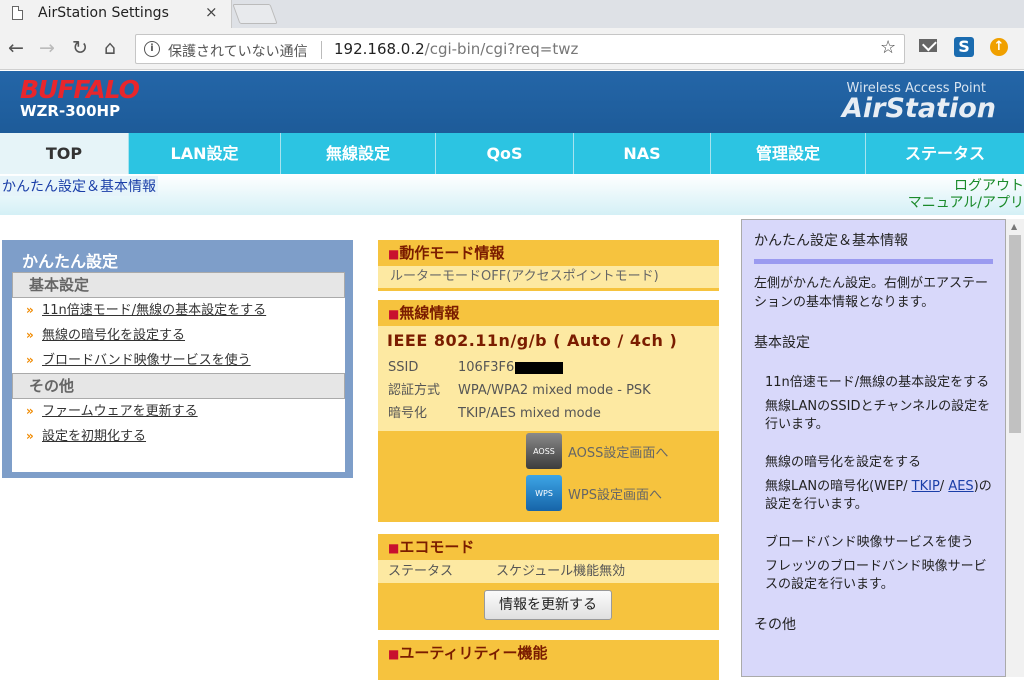 Image resolution: width=1024 pixels, height=680 pixels. I want to click on ssid-value: 106F3F6, so click(486, 367).